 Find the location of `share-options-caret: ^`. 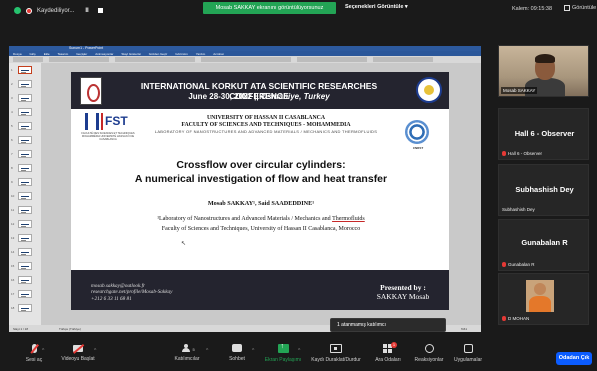

share-options-caret: ^ is located at coordinates (299, 351).